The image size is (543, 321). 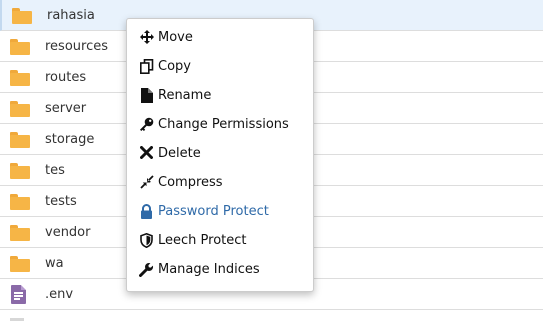 I want to click on menu-item-label: Change Permissions, so click(x=223, y=124).